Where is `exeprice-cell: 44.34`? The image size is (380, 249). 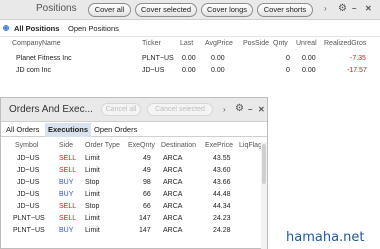 exeprice-cell: 44.34 is located at coordinates (222, 206).